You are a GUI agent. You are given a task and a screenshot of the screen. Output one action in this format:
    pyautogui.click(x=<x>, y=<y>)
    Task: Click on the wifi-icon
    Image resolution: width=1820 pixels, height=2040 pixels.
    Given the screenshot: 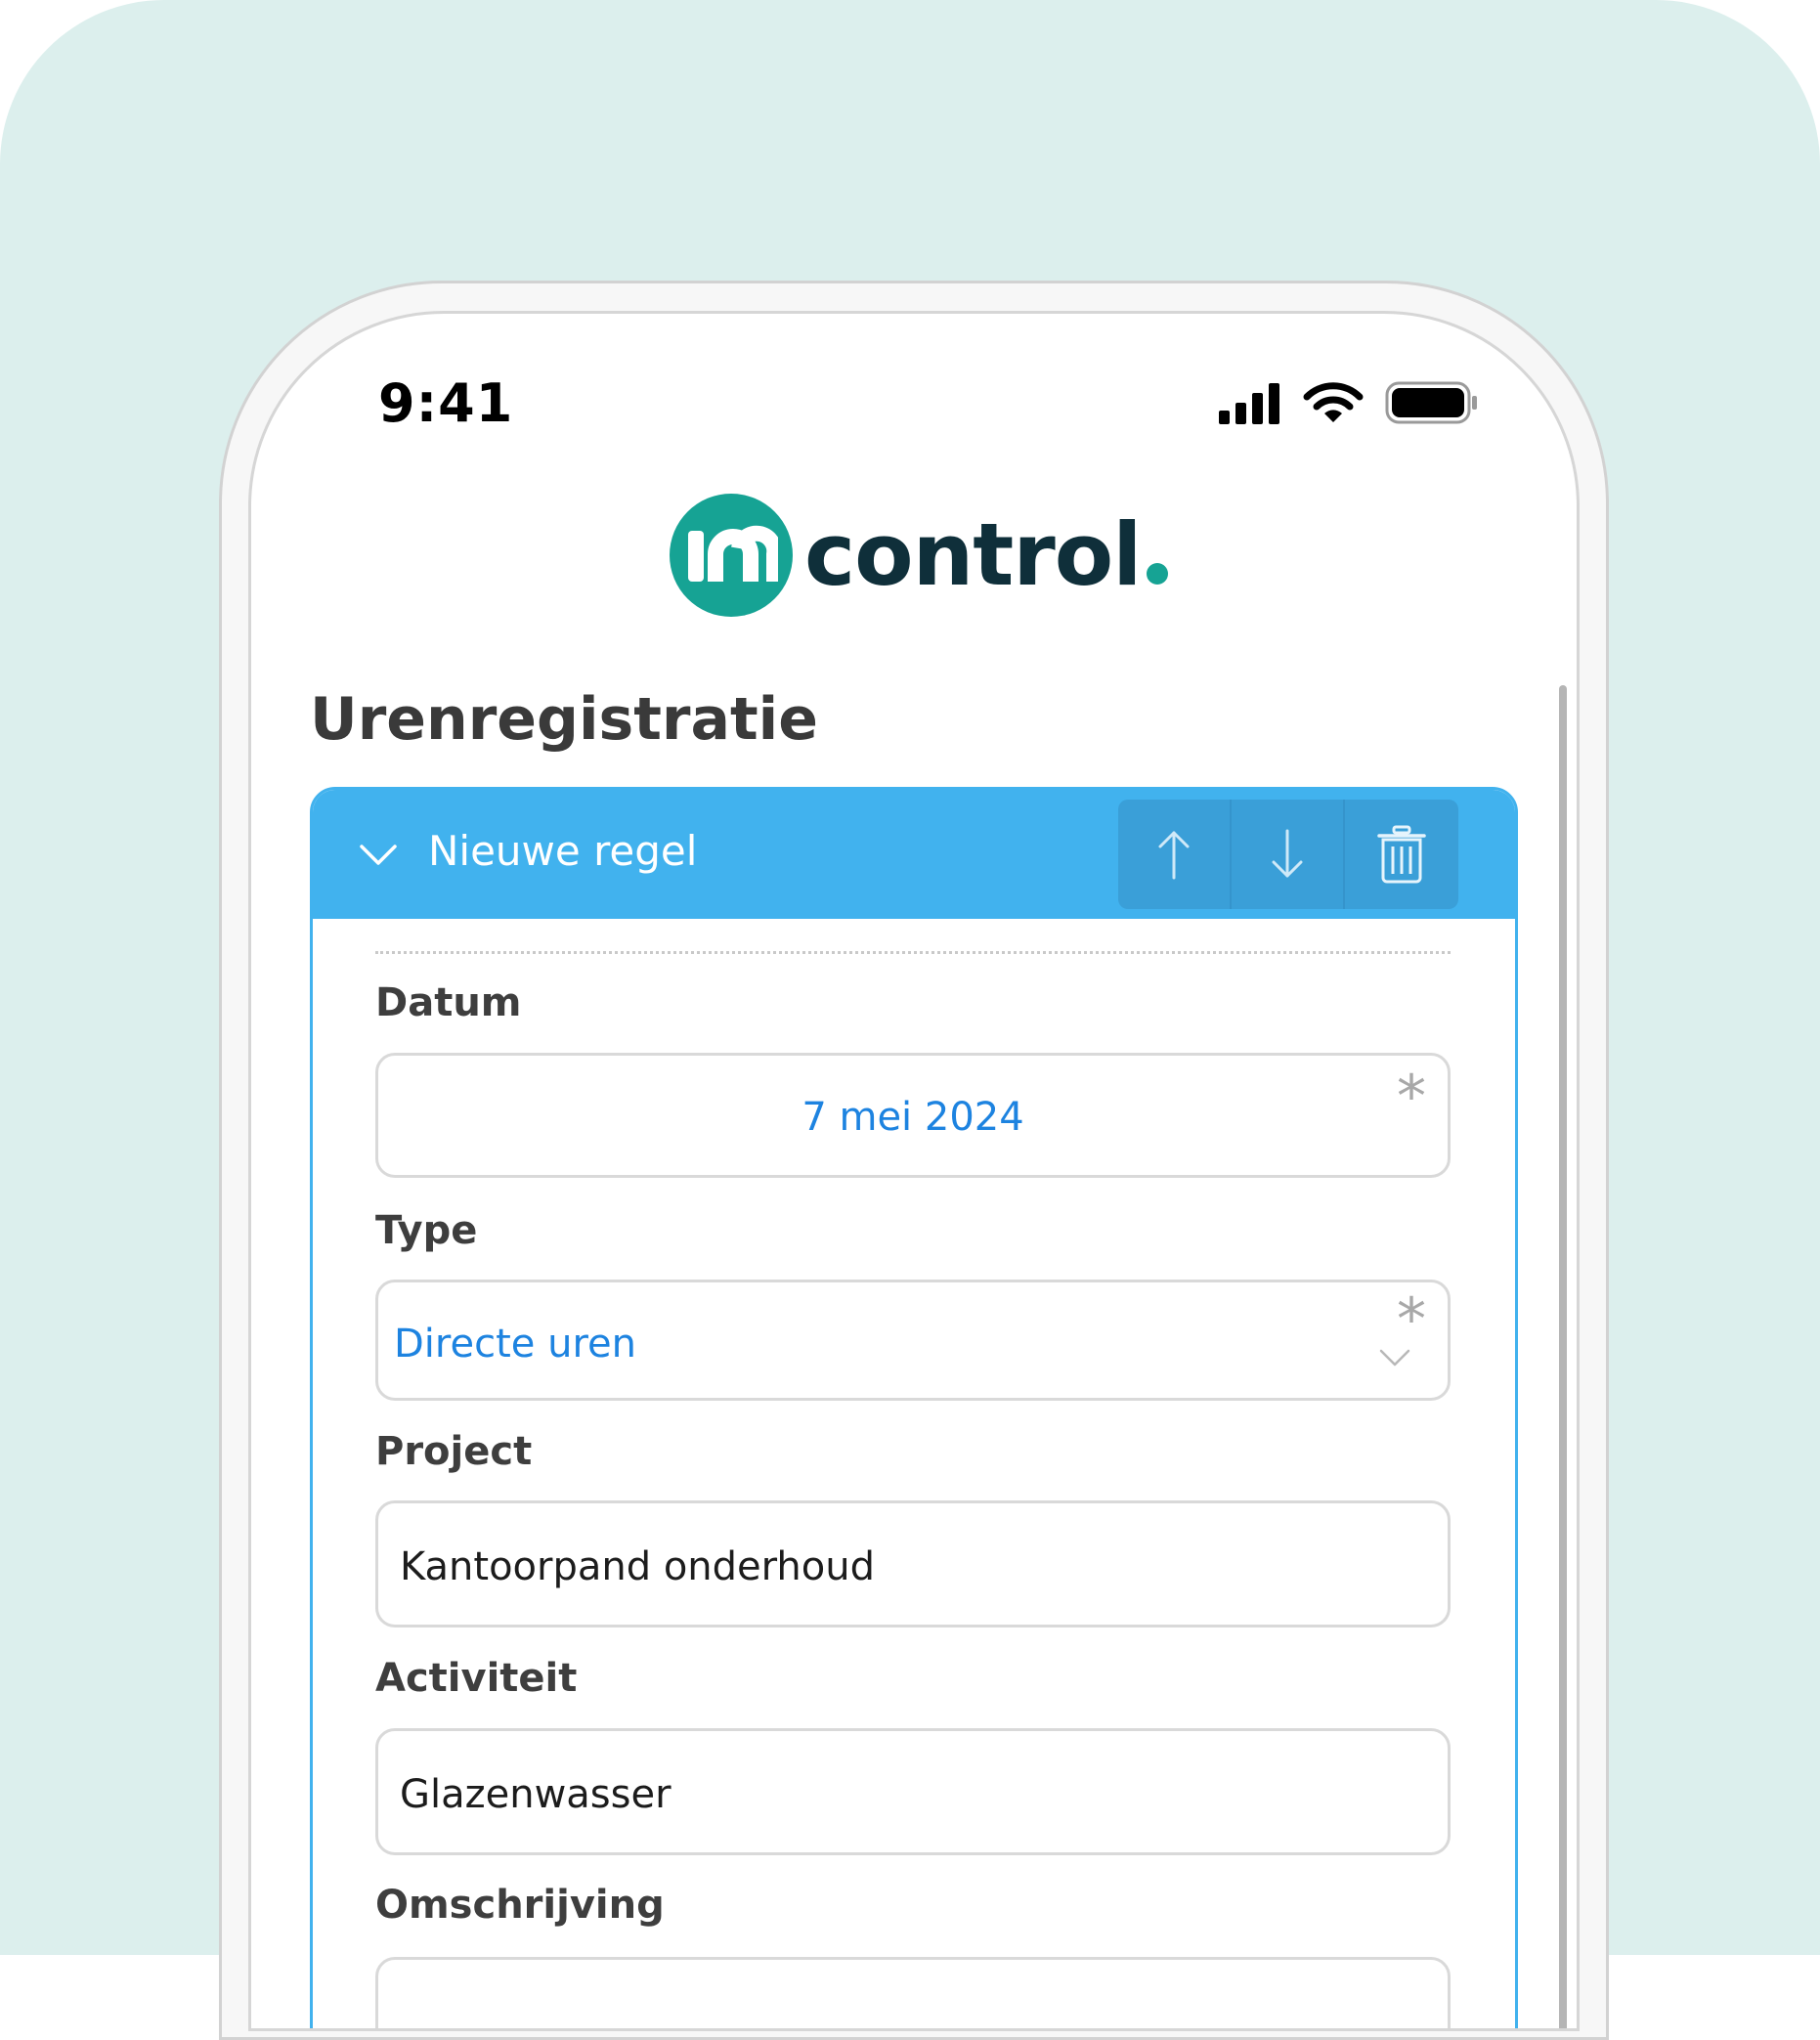 What is the action you would take?
    pyautogui.click(x=1333, y=404)
    